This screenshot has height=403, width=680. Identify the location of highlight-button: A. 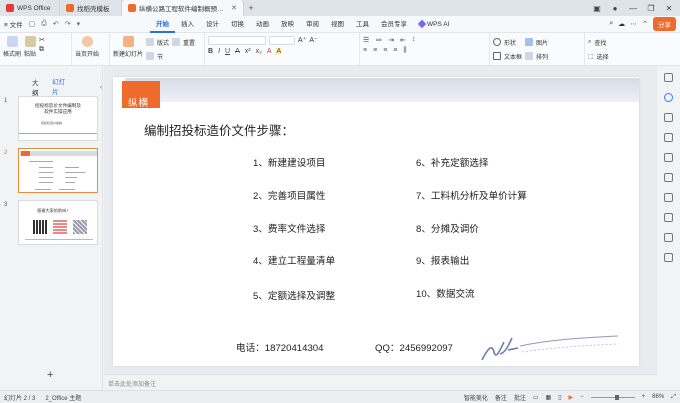
(279, 51).